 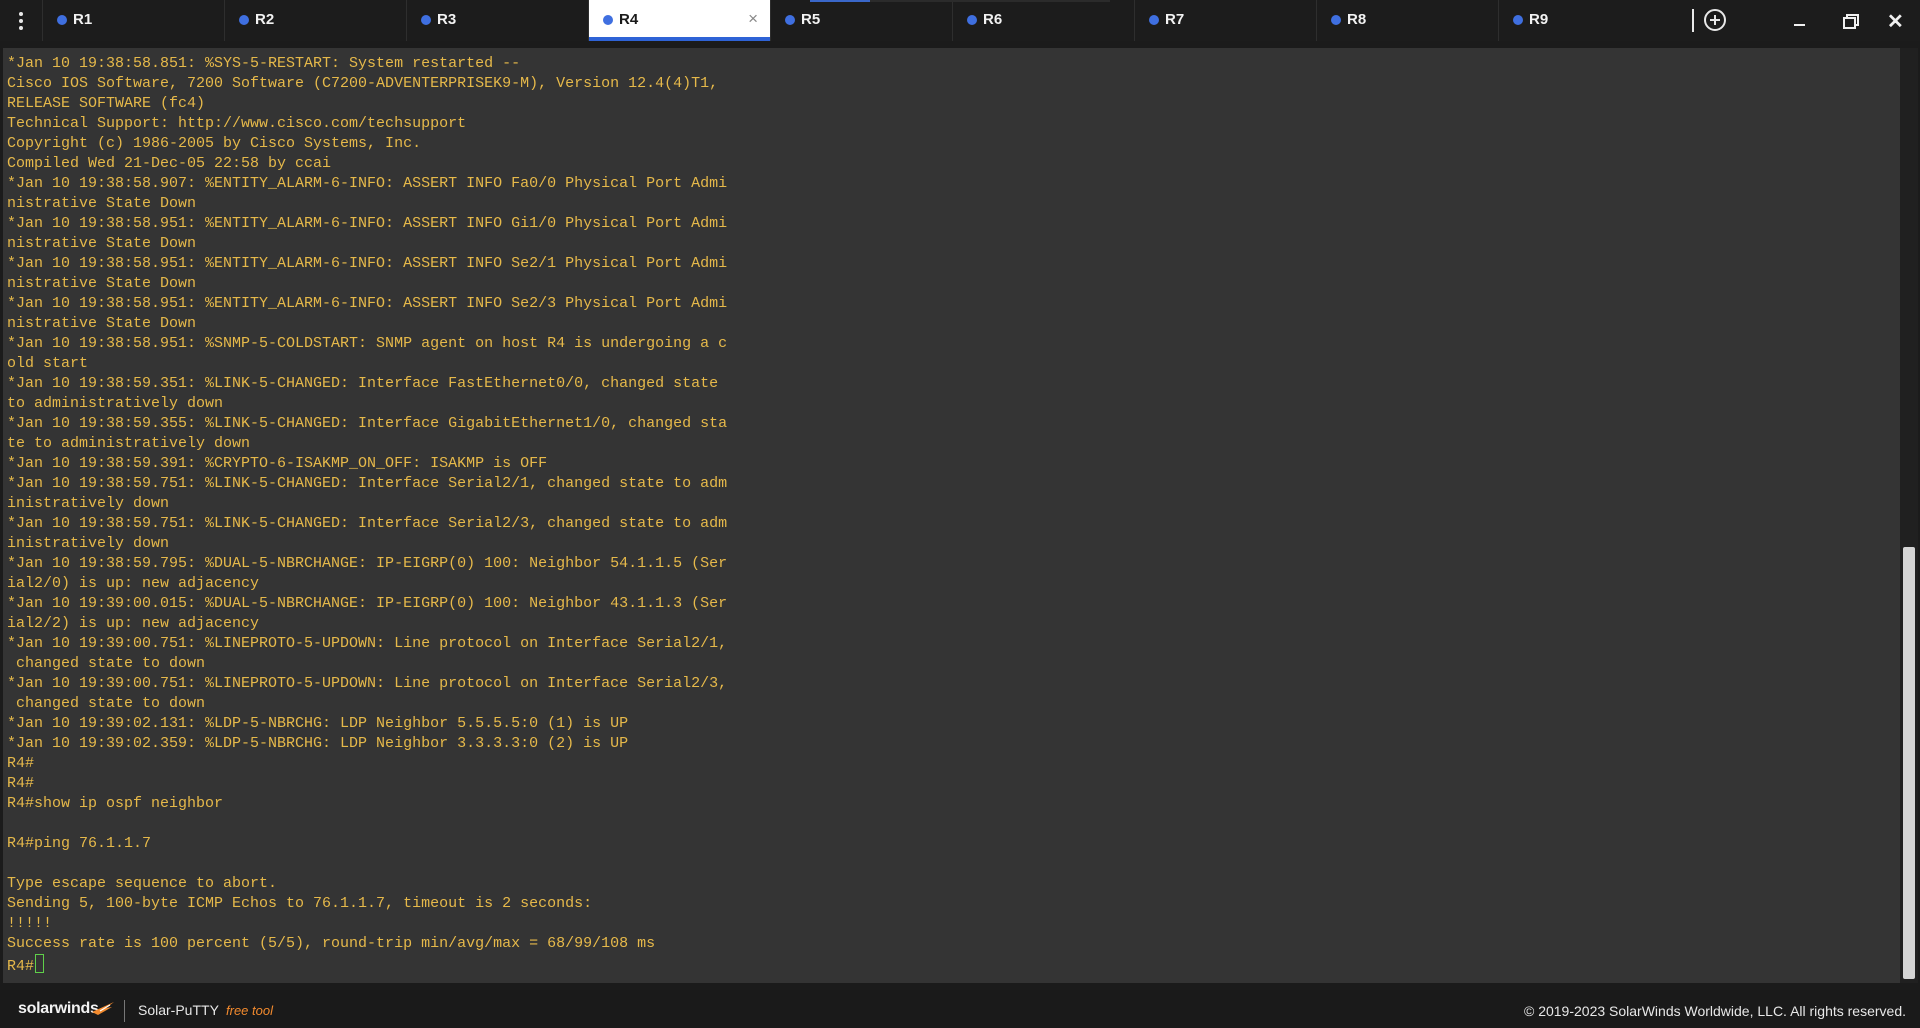 I want to click on tab-label: R1, so click(x=83, y=19).